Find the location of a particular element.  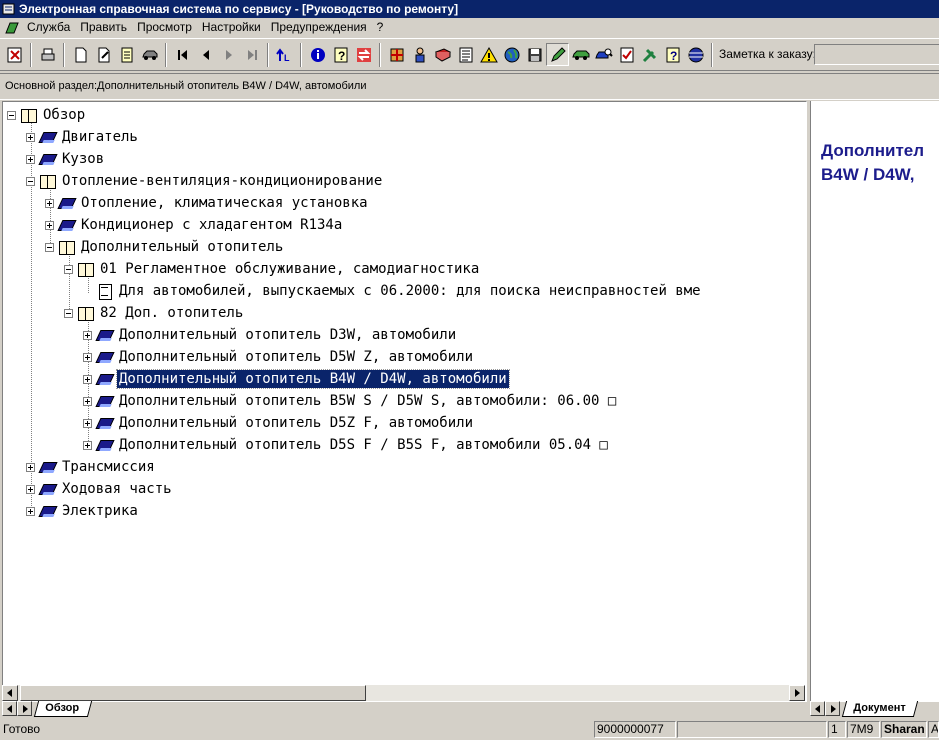

tree-item-d3w: Дополнительный отопитель D3W, автомобили is located at coordinates (270, 335).